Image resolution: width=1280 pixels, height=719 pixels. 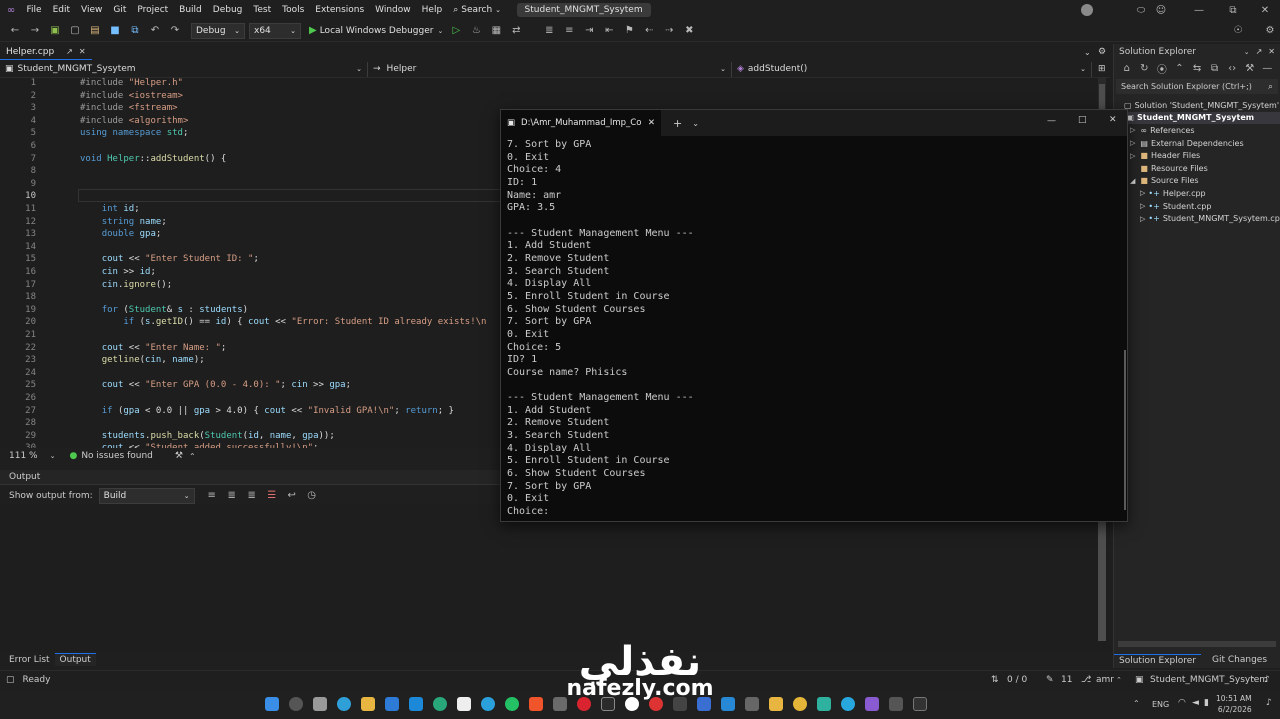 What do you see at coordinates (169, 259) in the screenshot?
I see `code-line: cout << "Enter Student ID: ";` at bounding box center [169, 259].